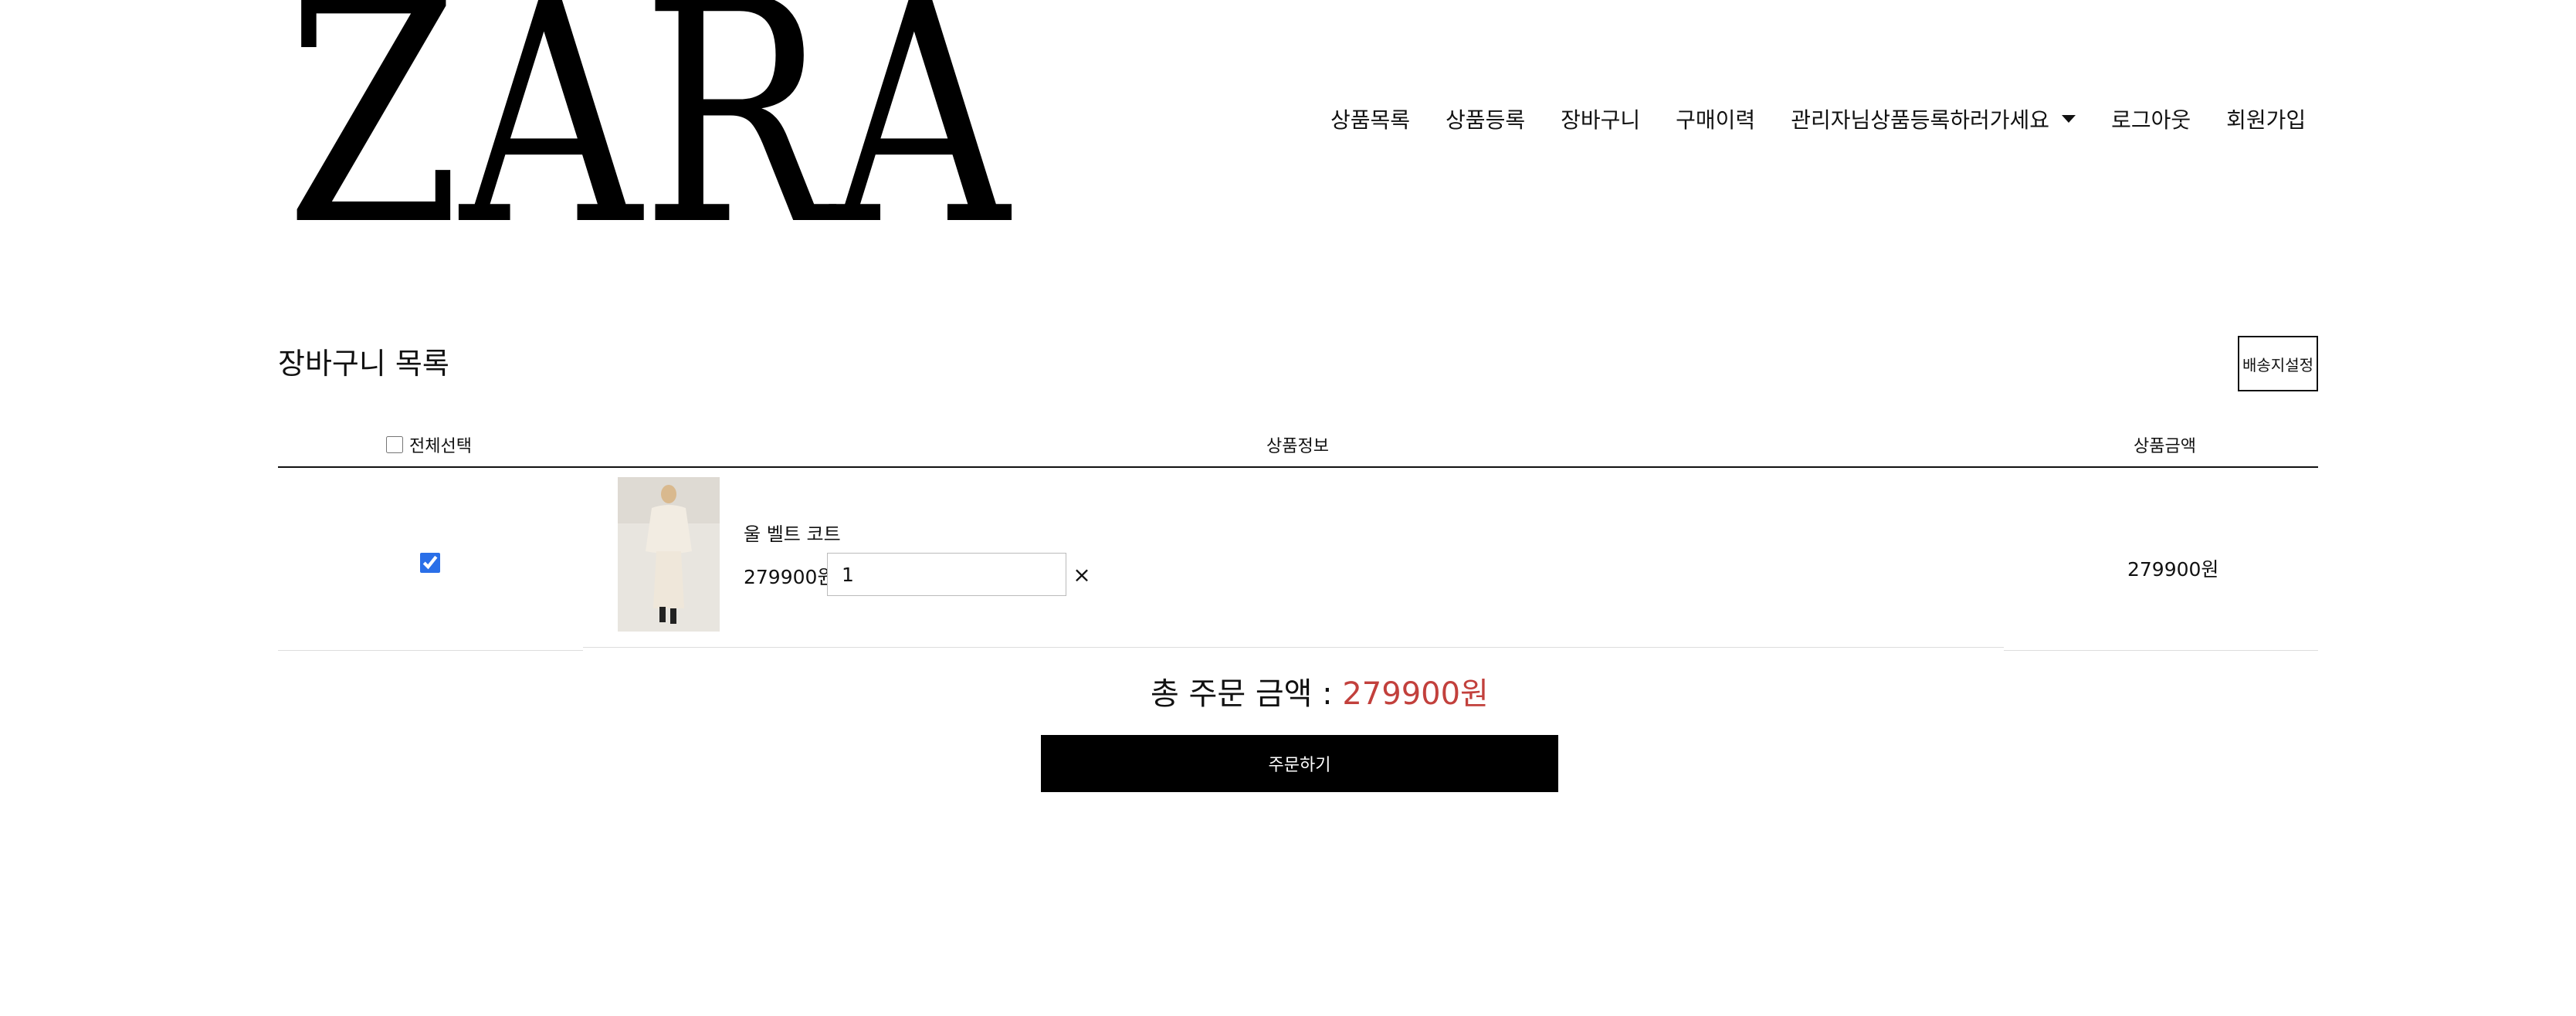 This screenshot has height=1016, width=2576. I want to click on product-name: 울 벨트 코트, so click(792, 534).